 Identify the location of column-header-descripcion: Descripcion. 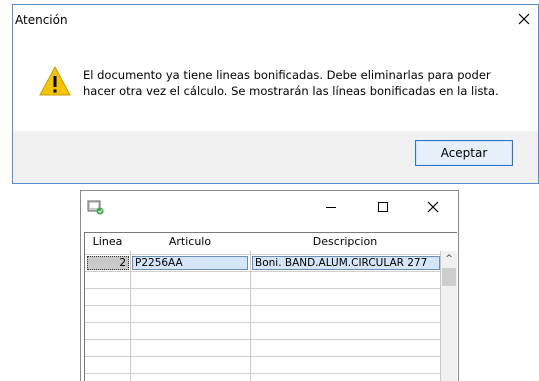
(345, 242).